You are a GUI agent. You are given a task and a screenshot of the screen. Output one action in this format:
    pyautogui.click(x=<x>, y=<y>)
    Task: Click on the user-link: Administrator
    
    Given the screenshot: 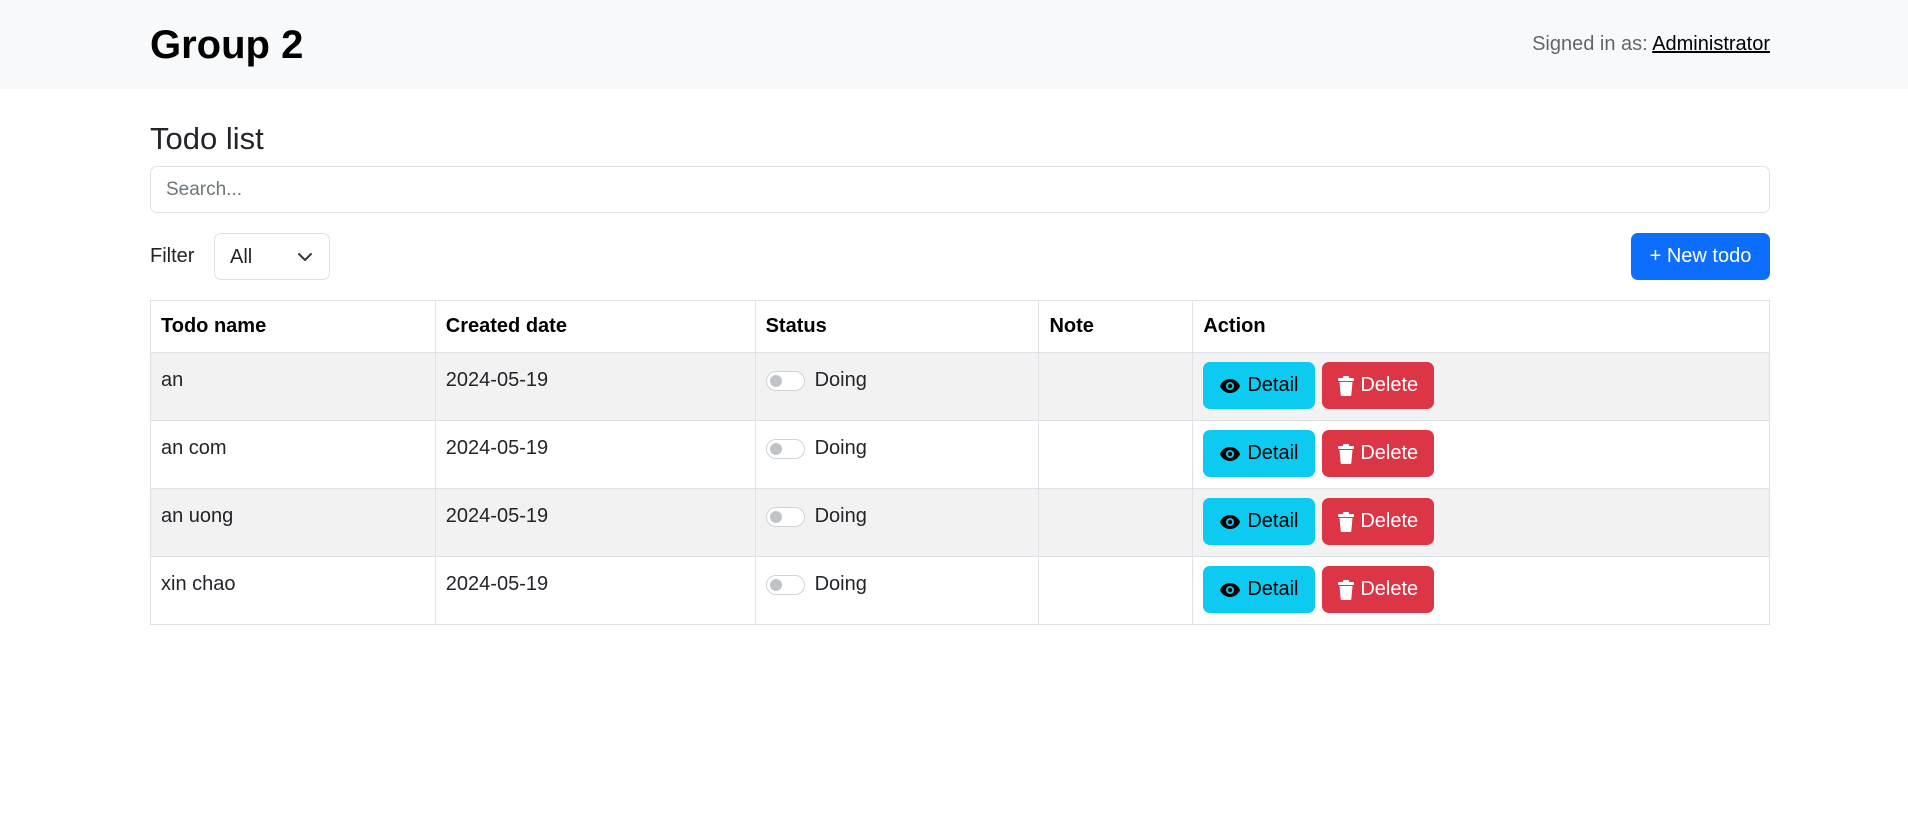 What is the action you would take?
    pyautogui.click(x=1711, y=44)
    